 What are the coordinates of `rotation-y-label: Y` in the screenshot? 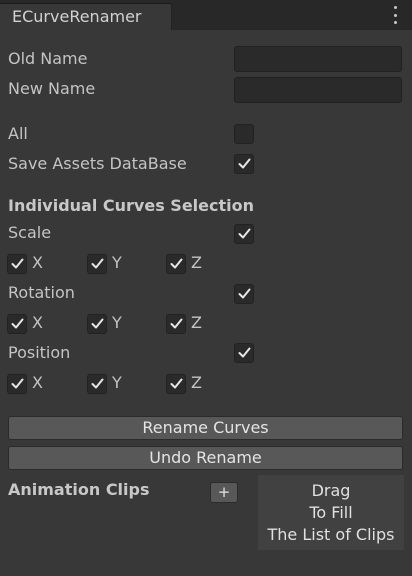 It's located at (117, 322).